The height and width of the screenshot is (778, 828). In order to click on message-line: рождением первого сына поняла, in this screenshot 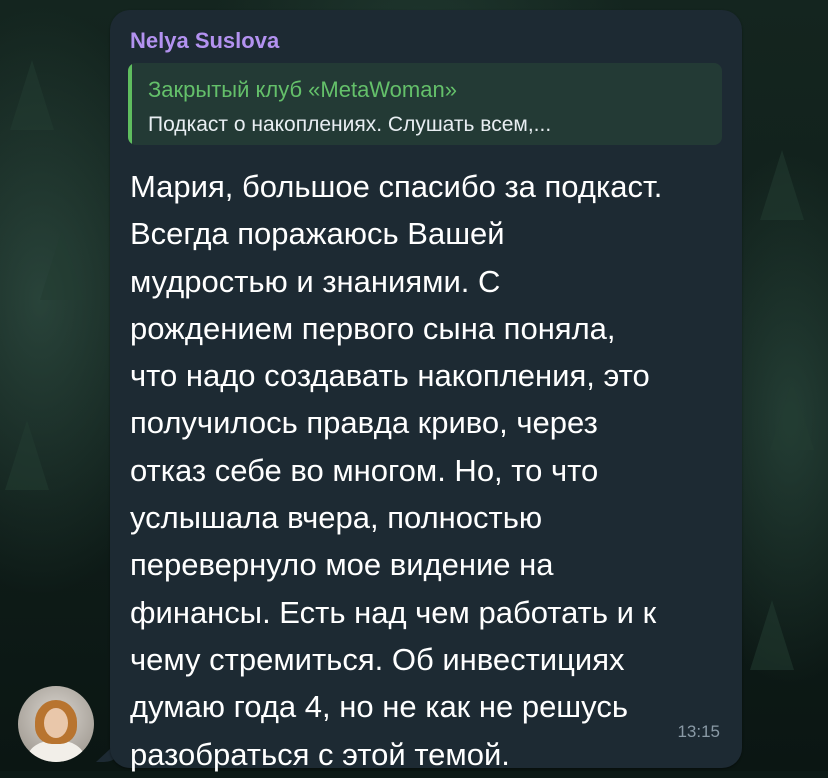, I will do `click(373, 328)`.